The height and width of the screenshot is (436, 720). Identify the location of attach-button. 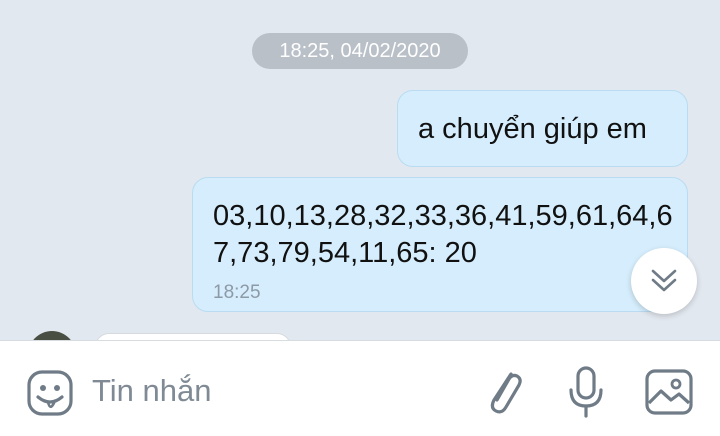
(503, 393).